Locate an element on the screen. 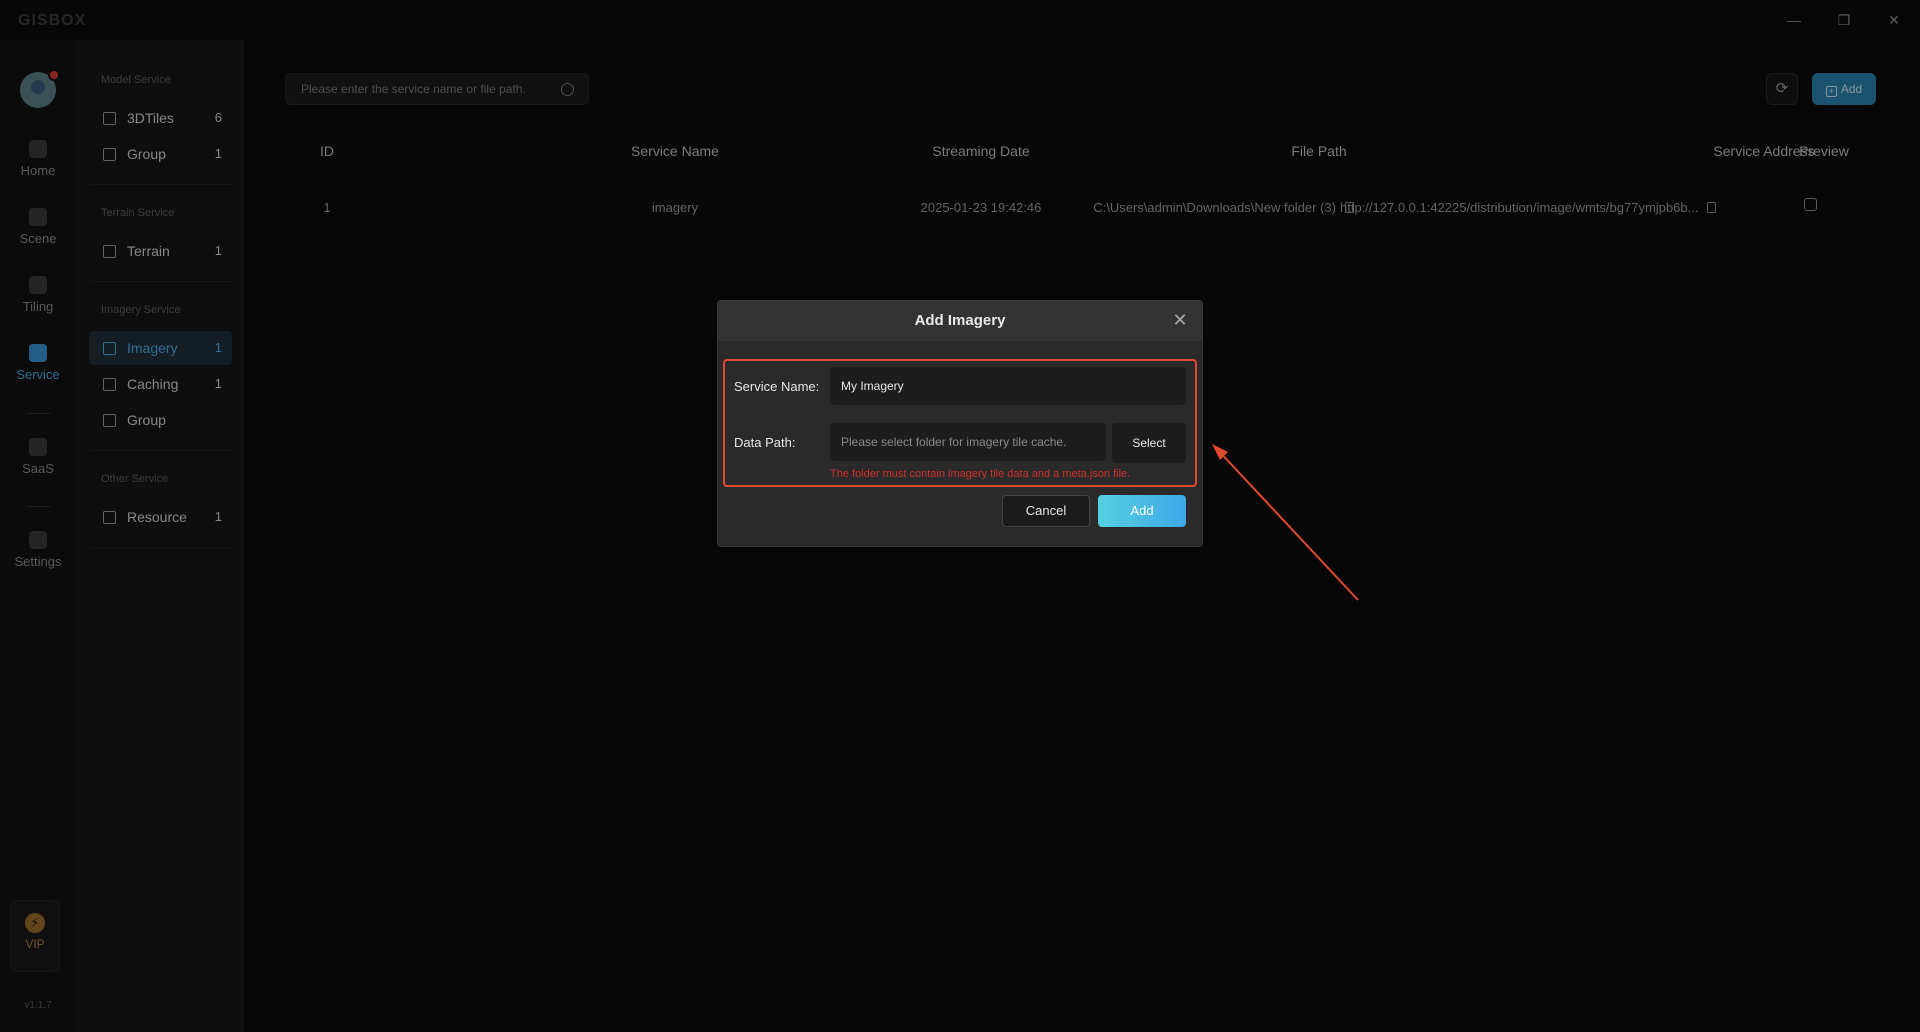 The width and height of the screenshot is (1920, 1032). select-folder-button: Select is located at coordinates (1149, 443).